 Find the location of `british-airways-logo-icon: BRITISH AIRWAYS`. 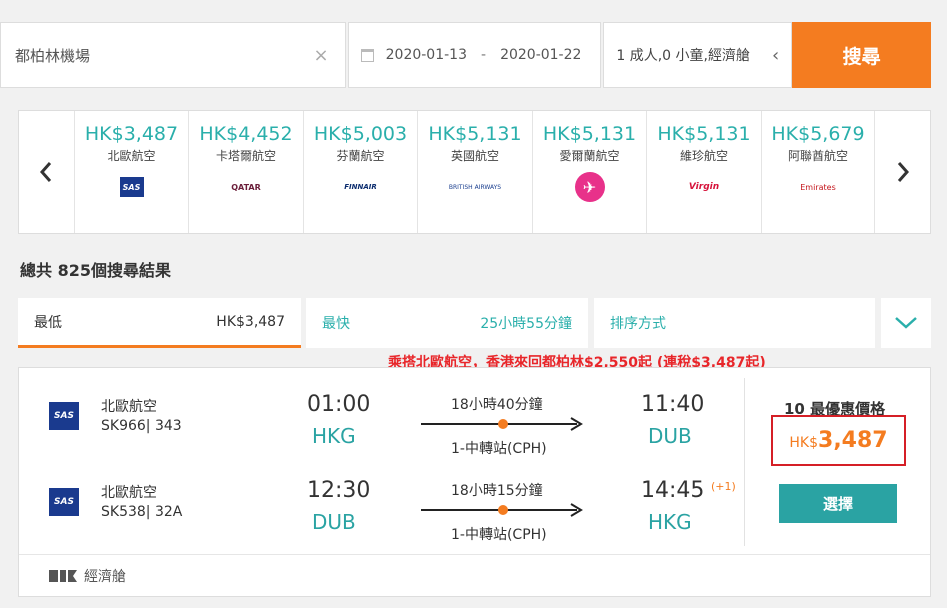

british-airways-logo-icon: BRITISH AIRWAYS is located at coordinates (475, 187).